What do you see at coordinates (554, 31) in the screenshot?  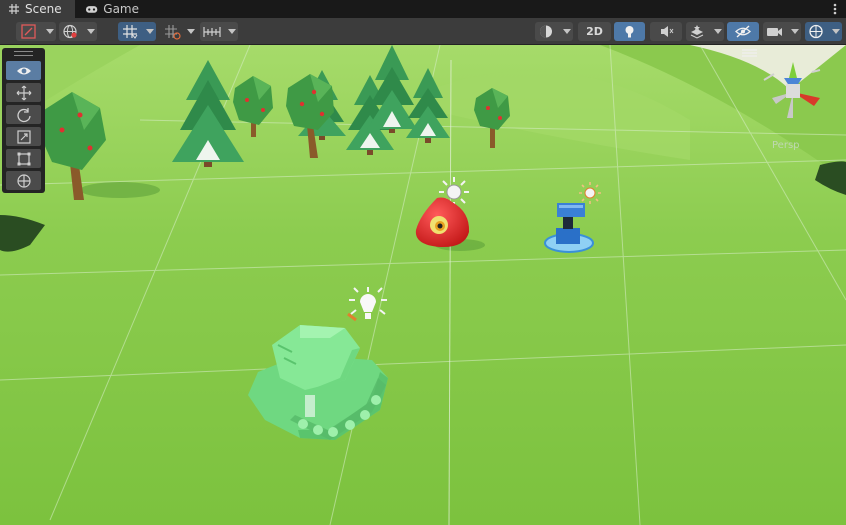 I see `shading-mode-dropdown` at bounding box center [554, 31].